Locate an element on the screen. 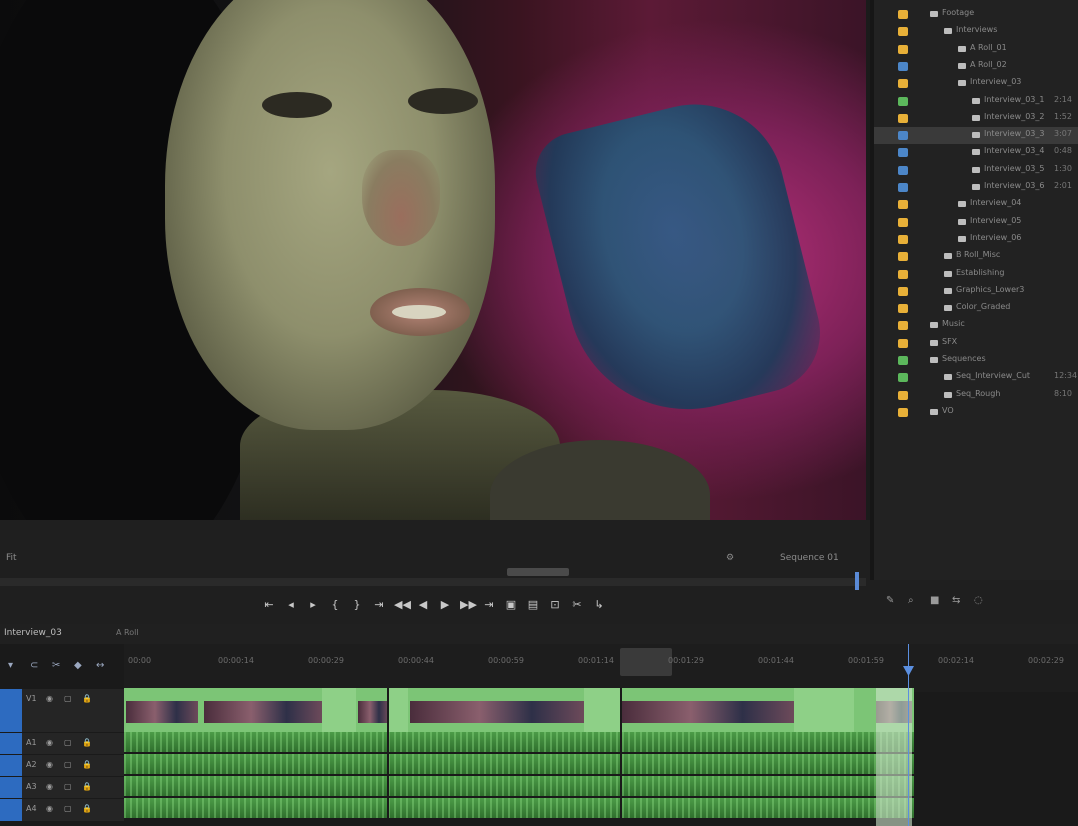 Image resolution: width=1078 pixels, height=826 pixels. scrub-handle is located at coordinates (538, 572).